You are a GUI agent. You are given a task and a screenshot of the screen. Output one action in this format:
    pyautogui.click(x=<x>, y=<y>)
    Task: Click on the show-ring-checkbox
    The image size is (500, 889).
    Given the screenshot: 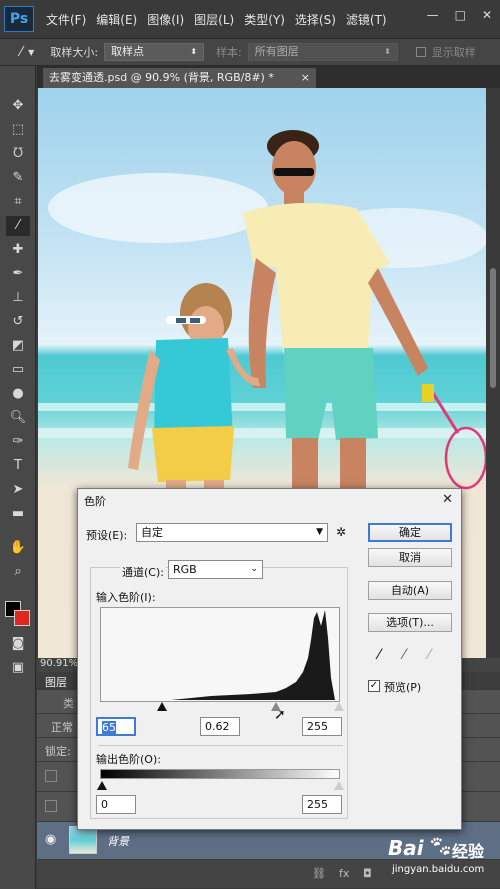 What is the action you would take?
    pyautogui.click(x=420, y=52)
    